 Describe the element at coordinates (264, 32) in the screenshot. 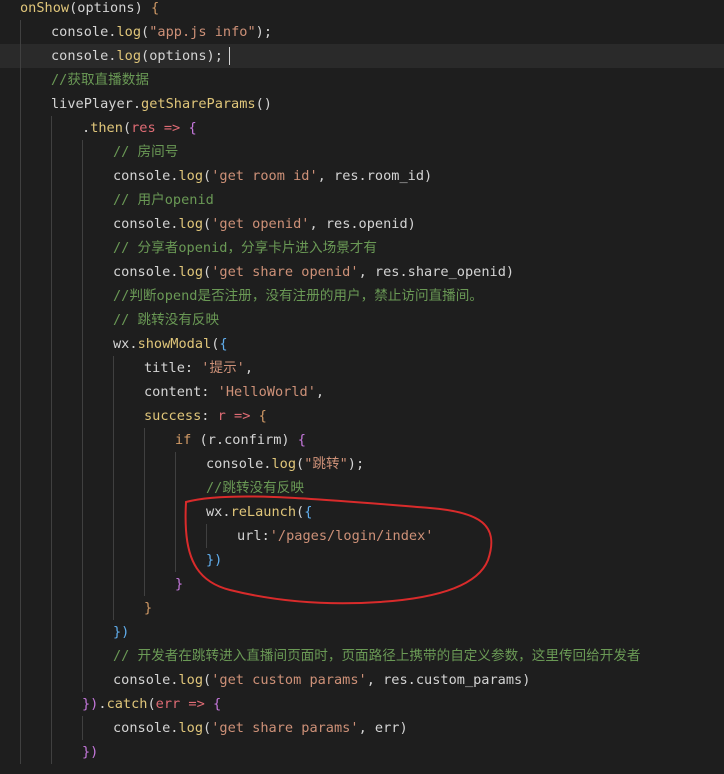

I see `code-token: );` at that location.